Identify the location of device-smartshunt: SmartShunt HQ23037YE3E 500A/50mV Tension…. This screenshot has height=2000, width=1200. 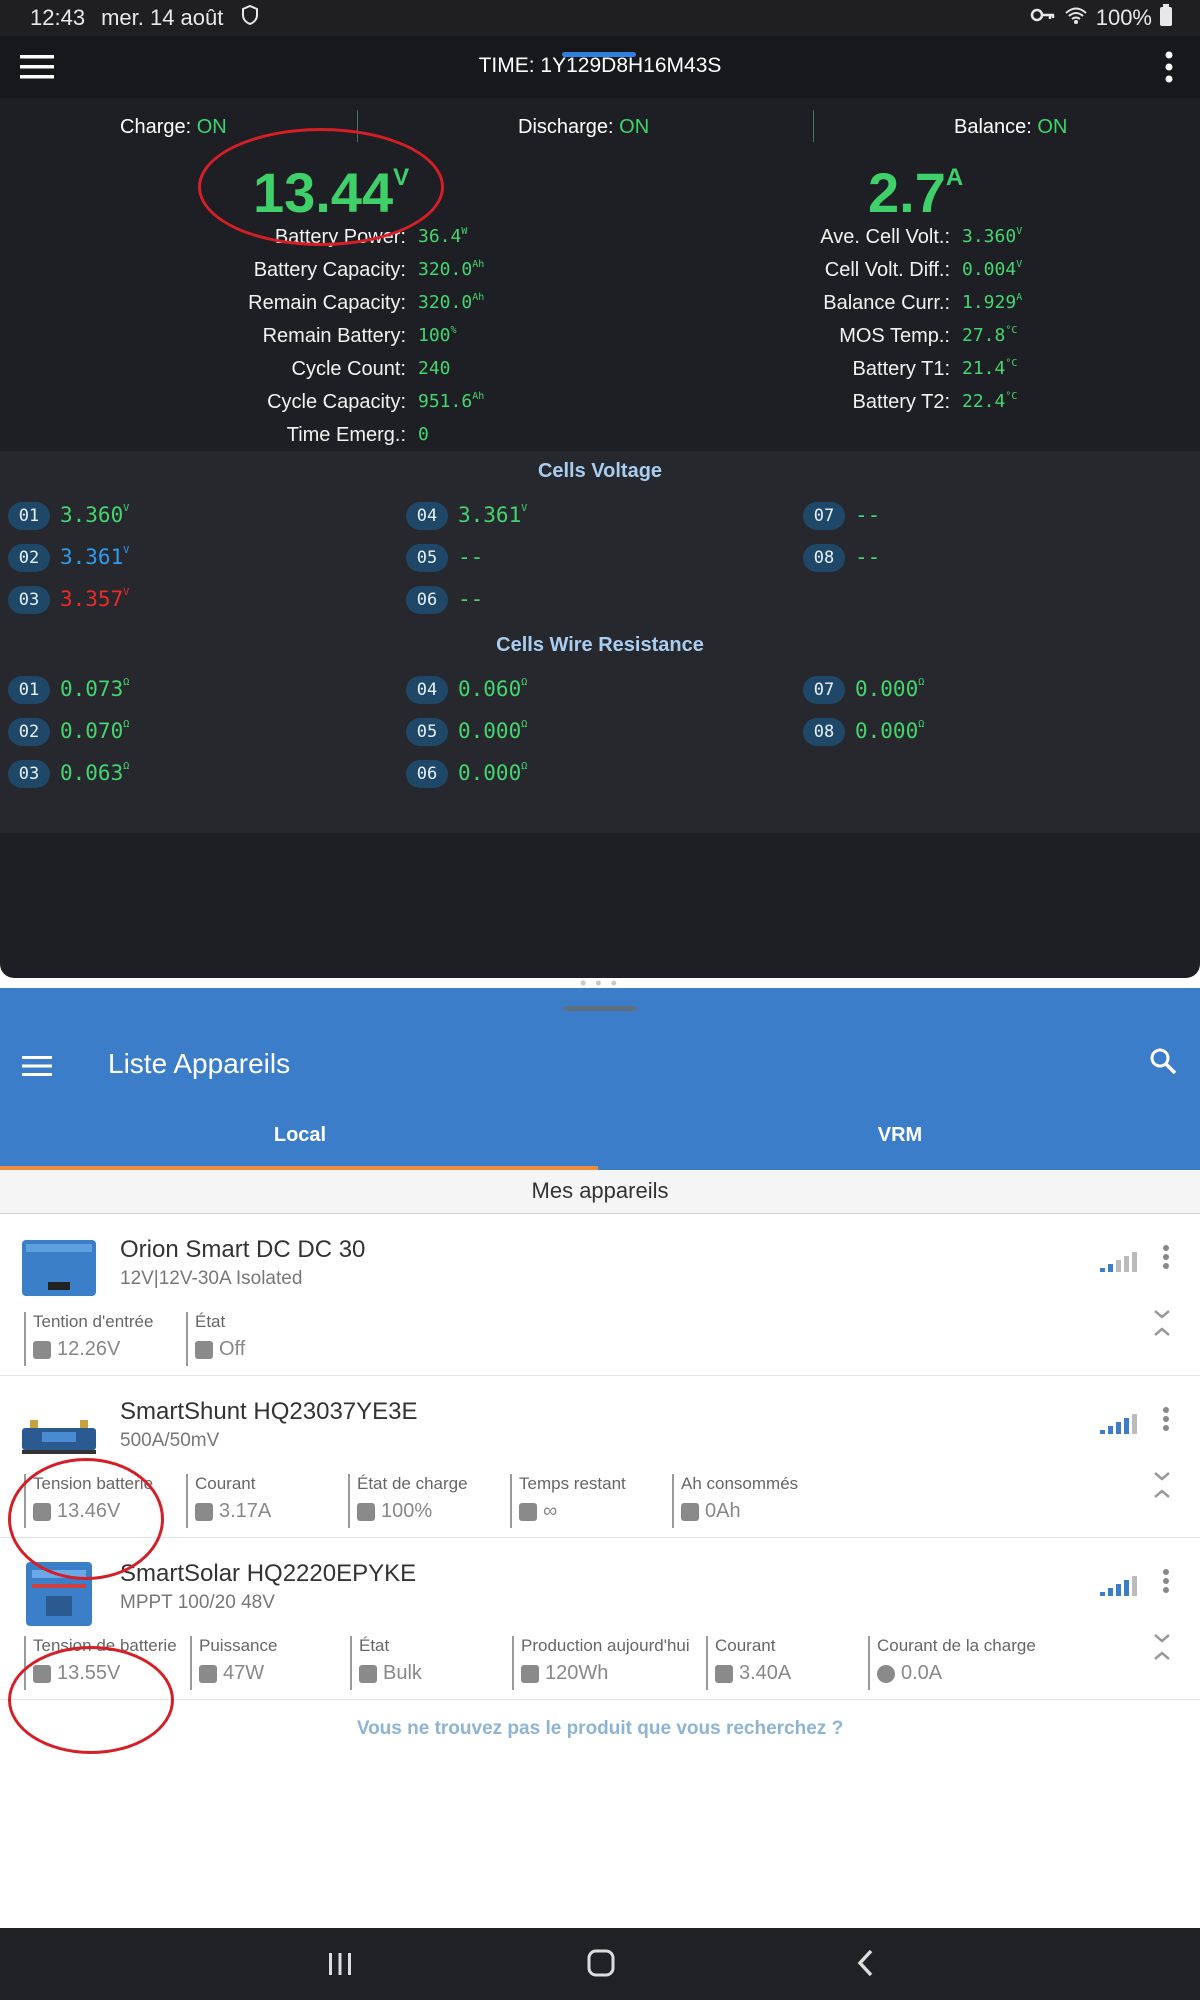
(600, 1457).